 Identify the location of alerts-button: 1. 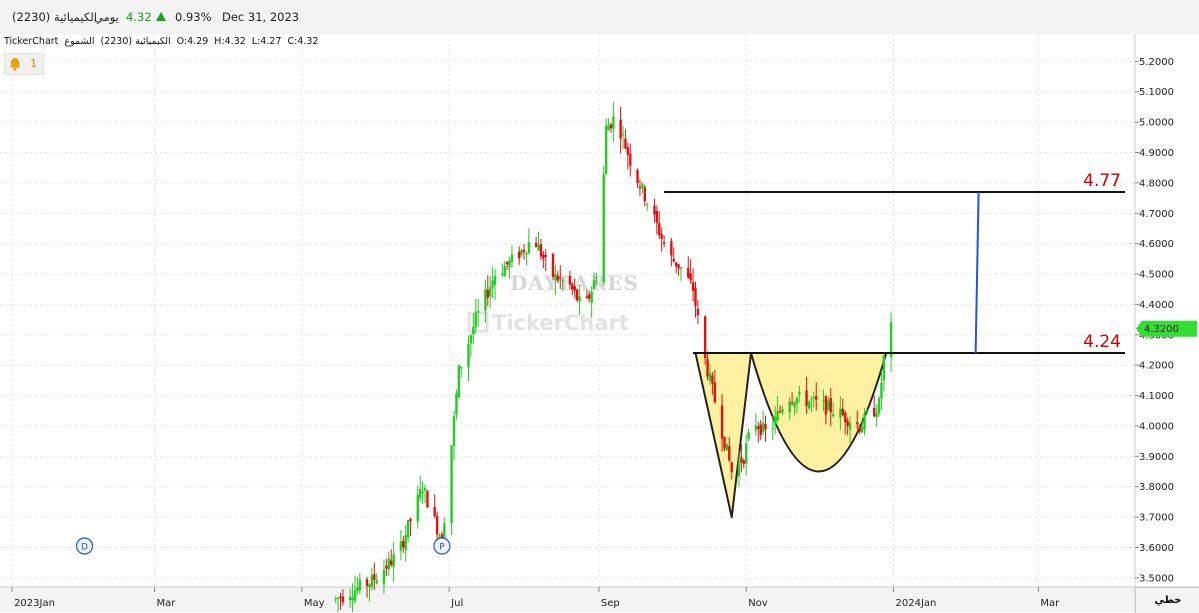
(24, 64).